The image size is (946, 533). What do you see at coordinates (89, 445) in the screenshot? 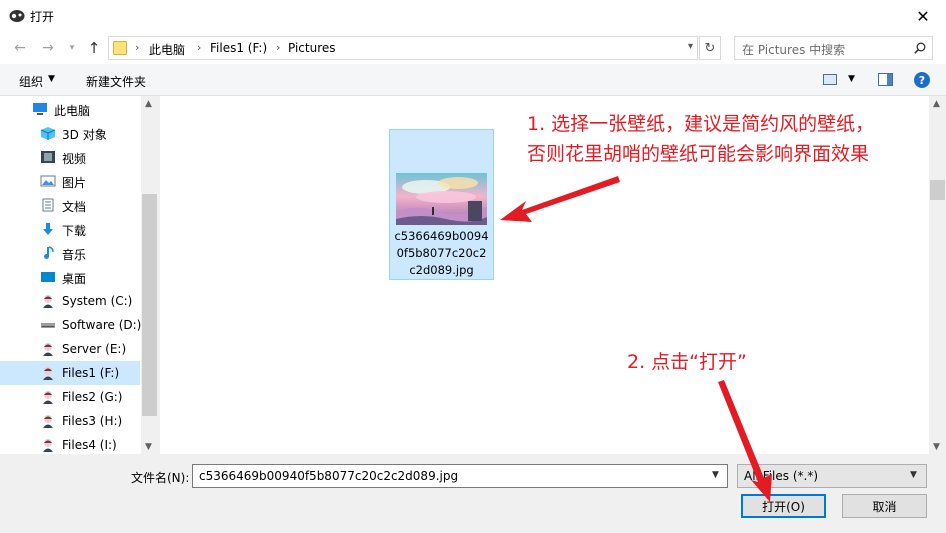
I see `sidebar-item-label: Files4 (I:)` at bounding box center [89, 445].